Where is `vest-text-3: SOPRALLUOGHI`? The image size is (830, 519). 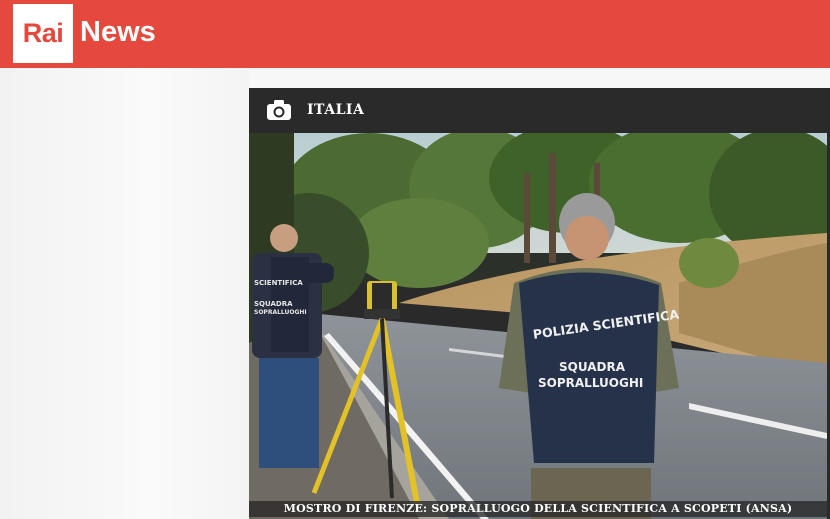 vest-text-3: SOPRALLUOGHI is located at coordinates (590, 383).